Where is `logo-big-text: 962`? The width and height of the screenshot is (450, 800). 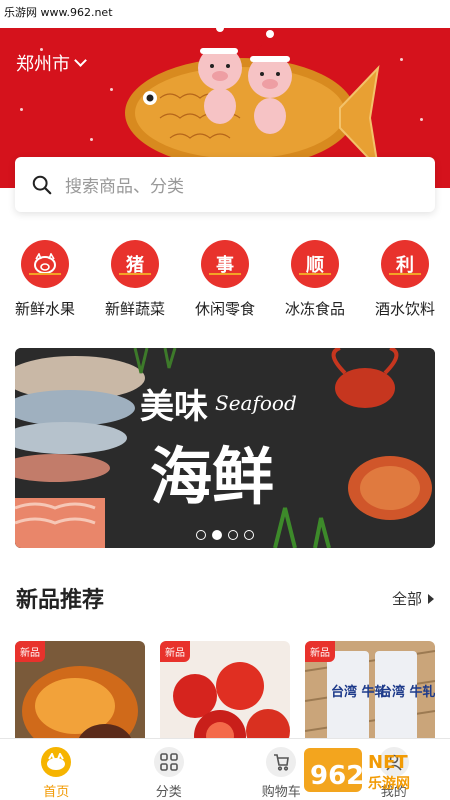 logo-big-text: 962 is located at coordinates (337, 776).